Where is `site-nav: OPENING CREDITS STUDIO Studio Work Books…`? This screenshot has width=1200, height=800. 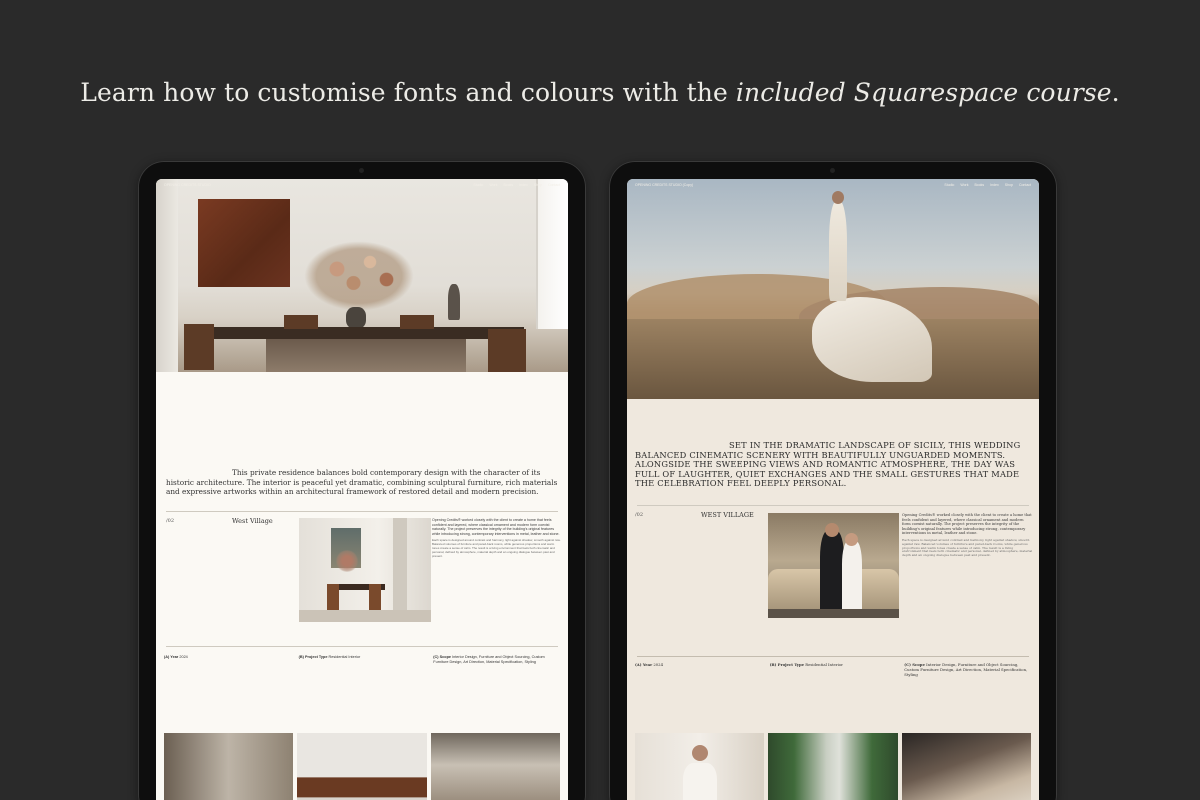
site-nav: OPENING CREDITS STUDIO Studio Work Books… is located at coordinates (362, 185).